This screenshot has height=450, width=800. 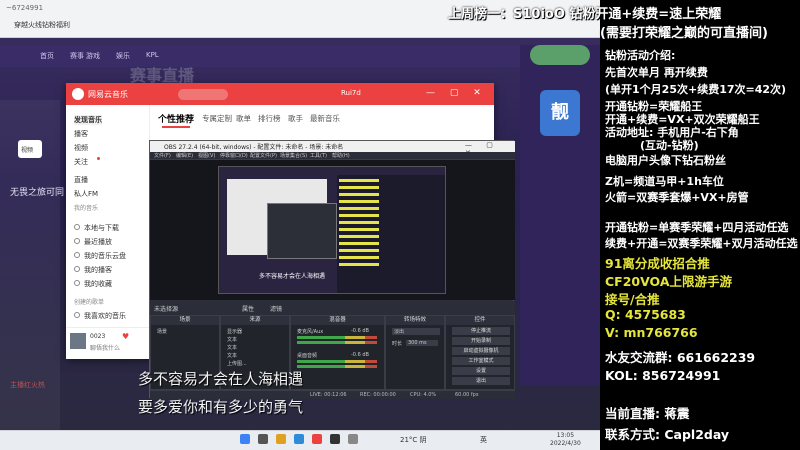 I want to click on netease-logo-icon, so click(x=78, y=94).